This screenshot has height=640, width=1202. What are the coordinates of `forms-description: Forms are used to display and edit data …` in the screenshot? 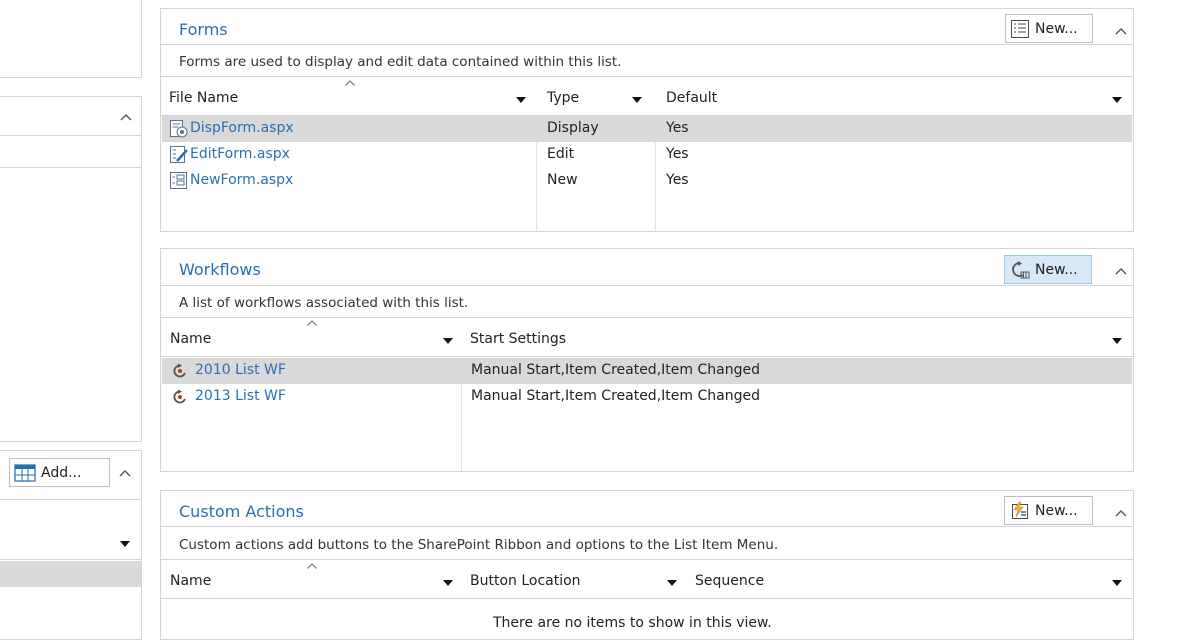 It's located at (400, 62).